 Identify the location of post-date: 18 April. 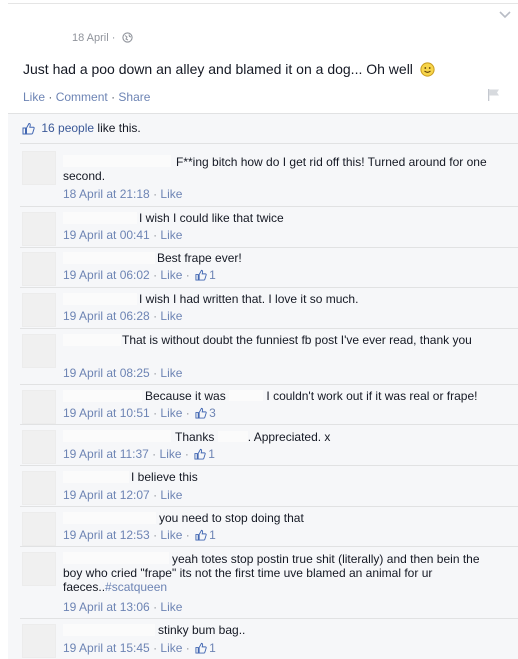
(90, 38).